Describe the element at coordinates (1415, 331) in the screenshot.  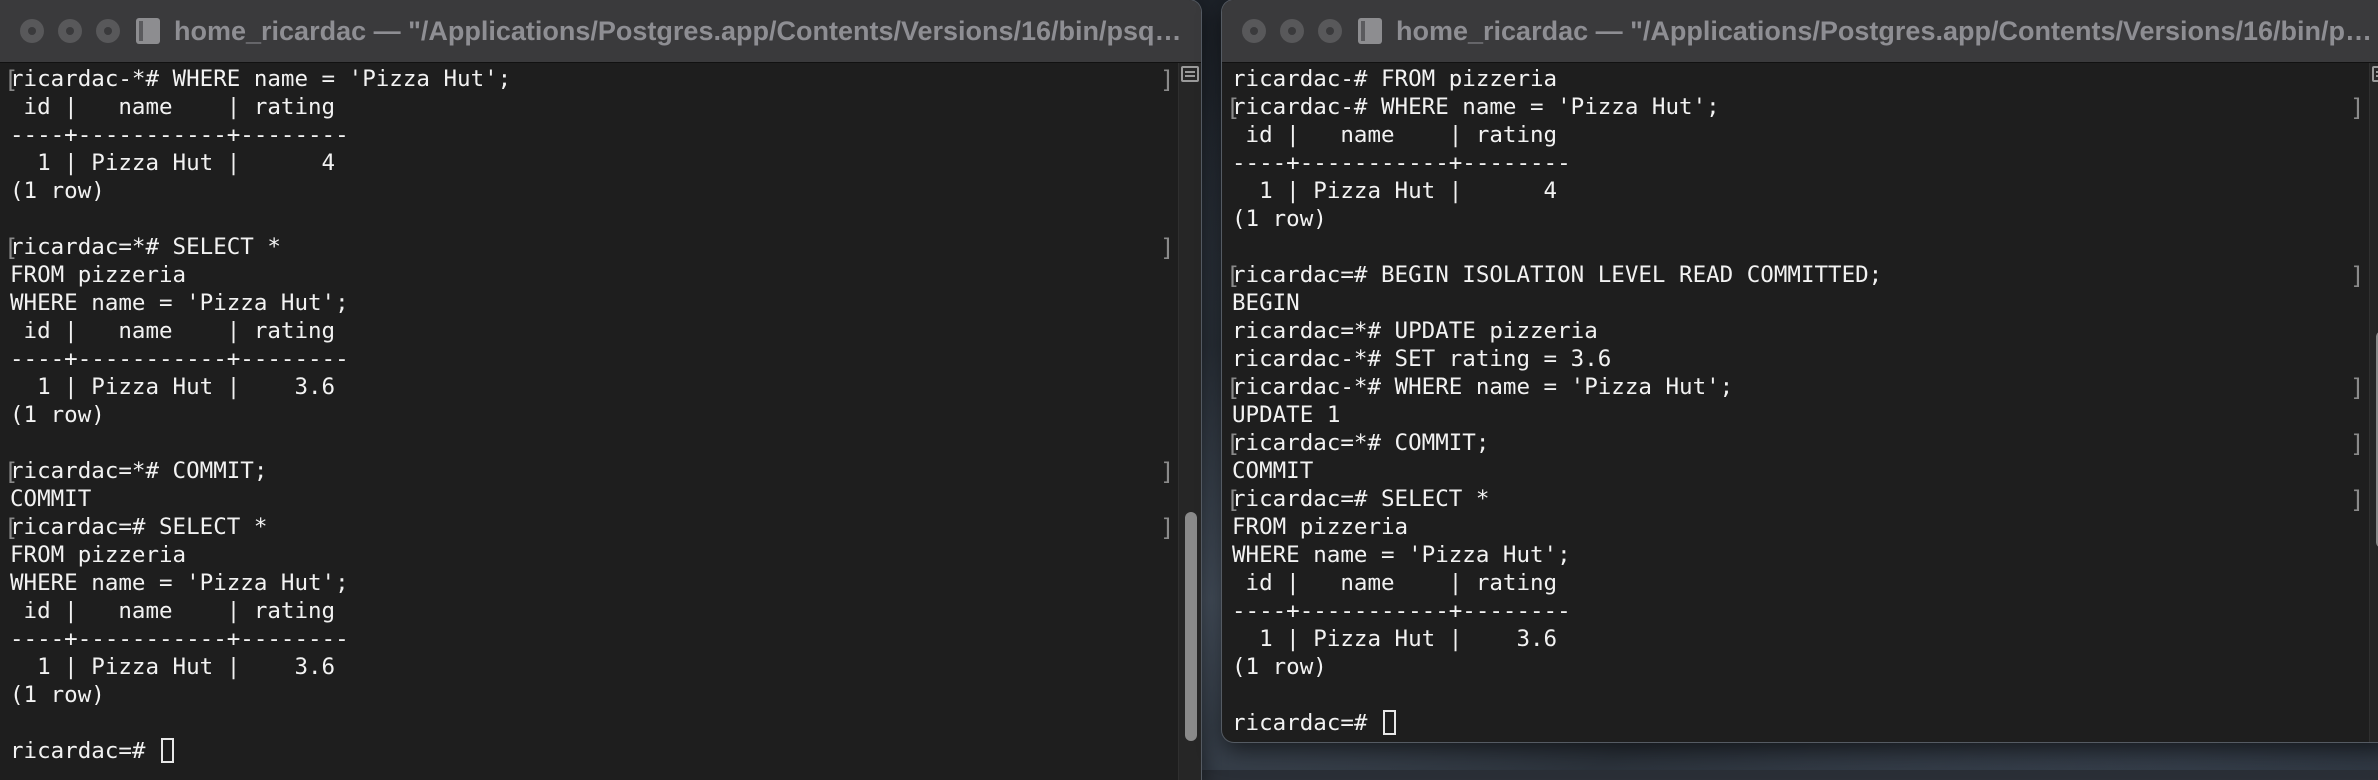
I see `terminal-line-text: ricardac=*# UPDATE pizzeria` at that location.